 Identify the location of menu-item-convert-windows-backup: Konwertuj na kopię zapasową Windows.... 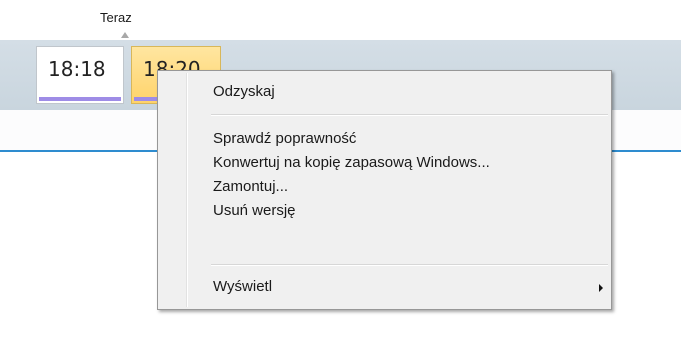
(384, 163).